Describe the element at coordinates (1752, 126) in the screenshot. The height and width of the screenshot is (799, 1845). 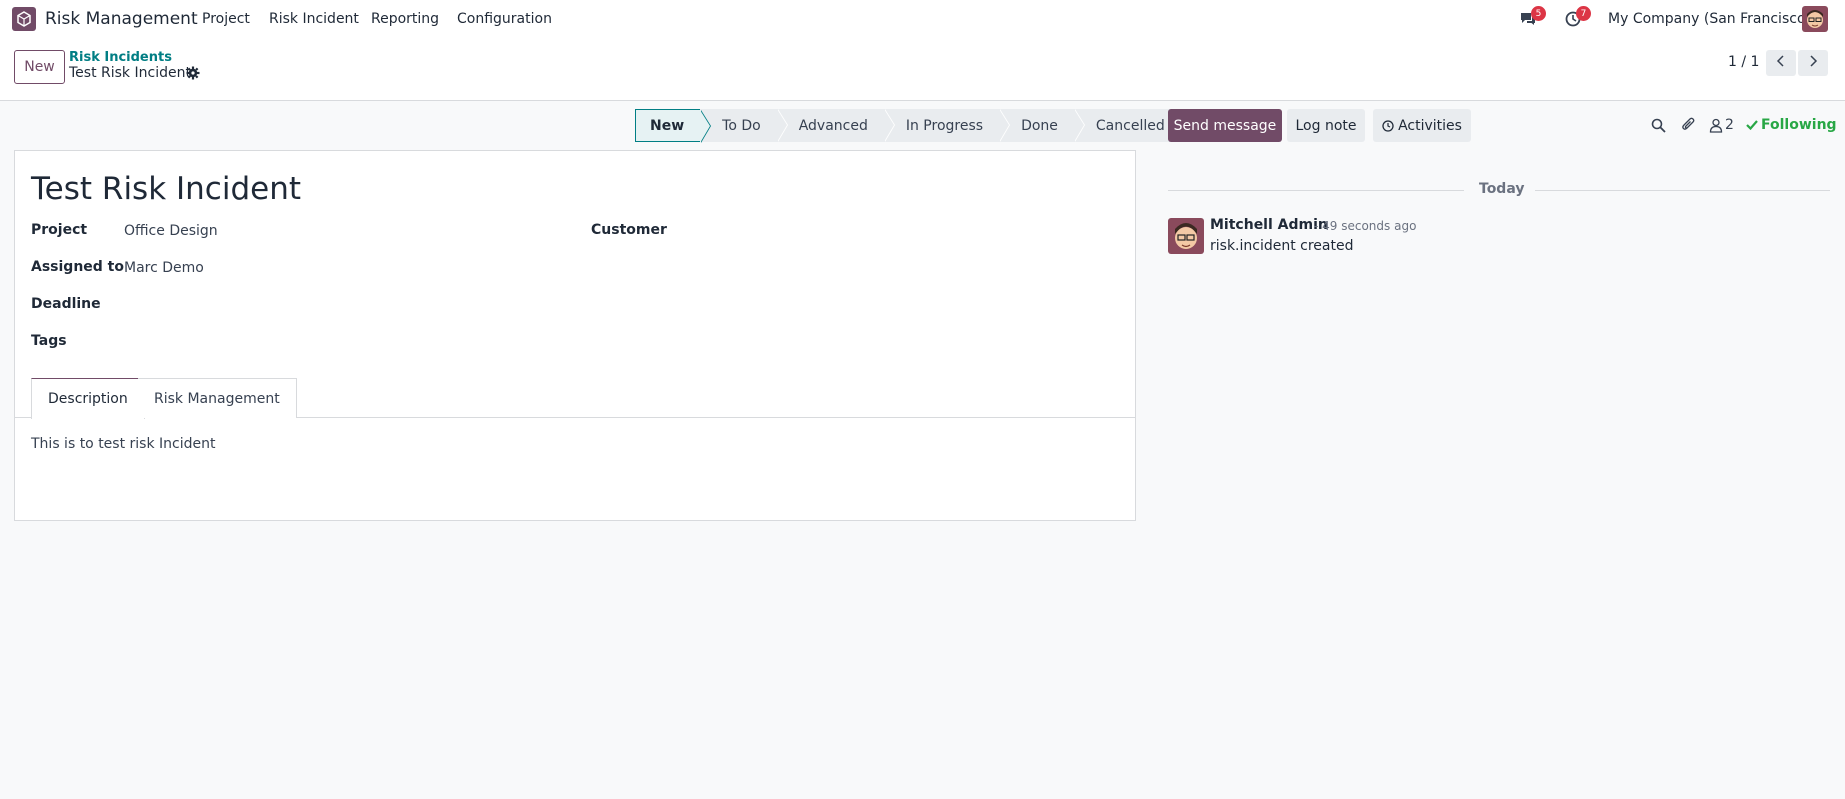
I see `check-icon` at that location.